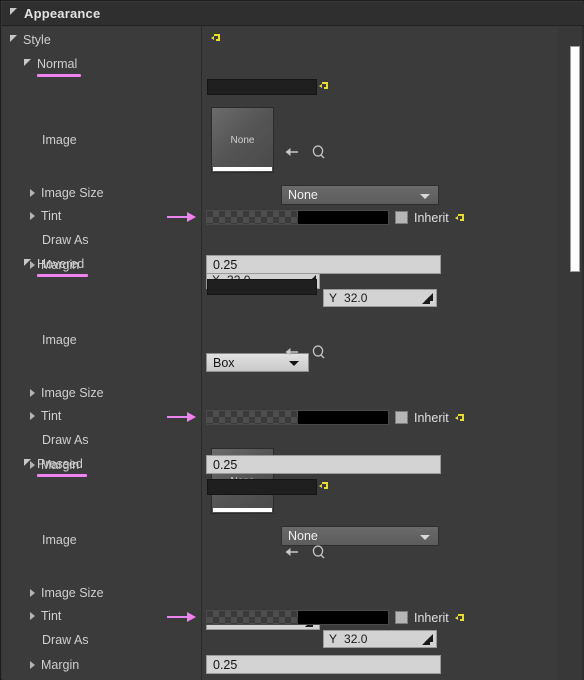  I want to click on property-label-tint-normal: Tint, so click(45, 216).